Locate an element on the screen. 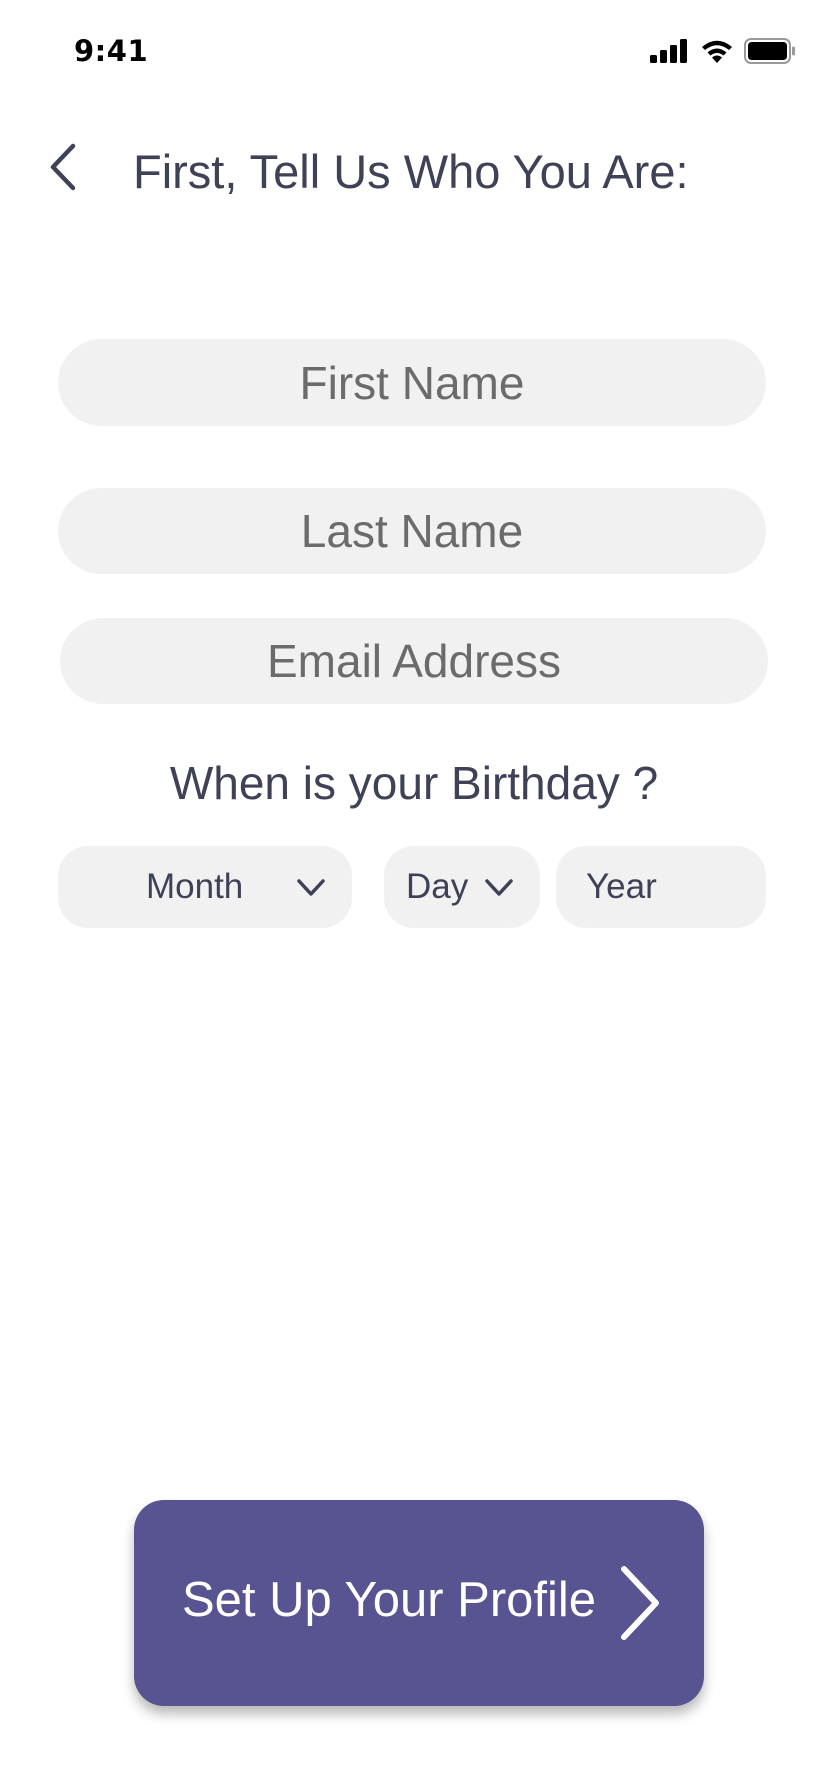 The image size is (828, 1792). month-select: Month is located at coordinates (205, 887).